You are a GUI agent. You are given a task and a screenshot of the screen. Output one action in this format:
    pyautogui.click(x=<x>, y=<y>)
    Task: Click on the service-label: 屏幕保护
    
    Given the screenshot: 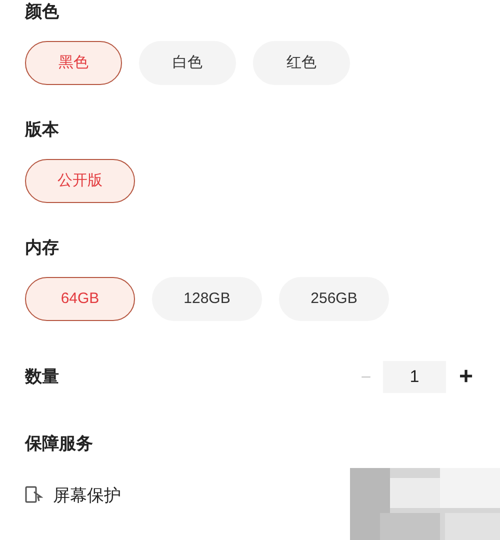 What is the action you would take?
    pyautogui.click(x=87, y=495)
    